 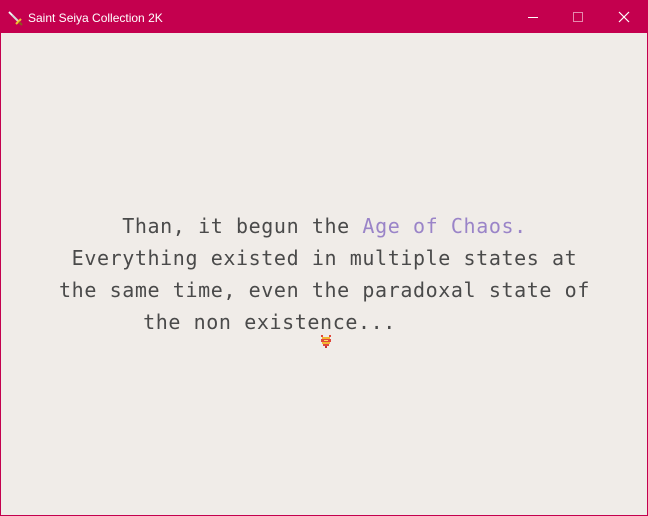 I want to click on minimize-button, so click(x=533, y=17).